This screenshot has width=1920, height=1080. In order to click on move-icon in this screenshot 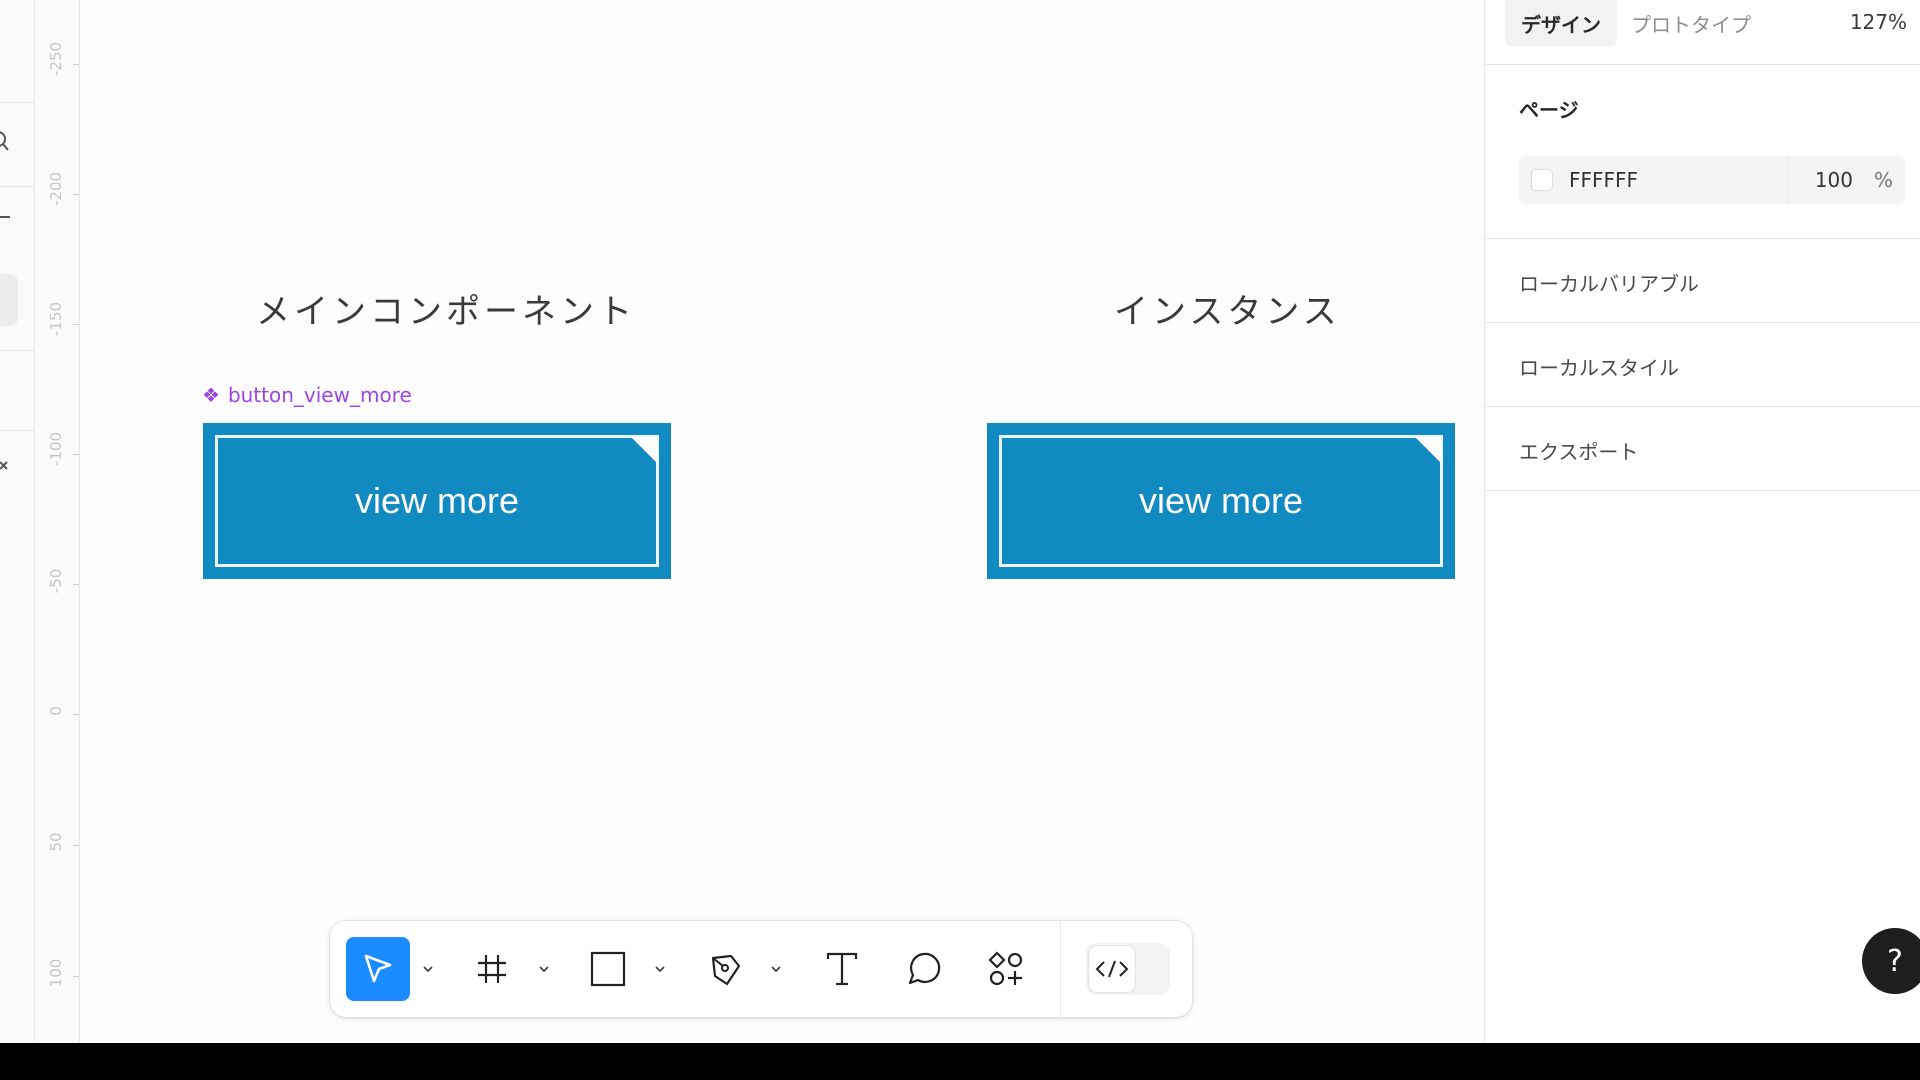, I will do `click(378, 968)`.